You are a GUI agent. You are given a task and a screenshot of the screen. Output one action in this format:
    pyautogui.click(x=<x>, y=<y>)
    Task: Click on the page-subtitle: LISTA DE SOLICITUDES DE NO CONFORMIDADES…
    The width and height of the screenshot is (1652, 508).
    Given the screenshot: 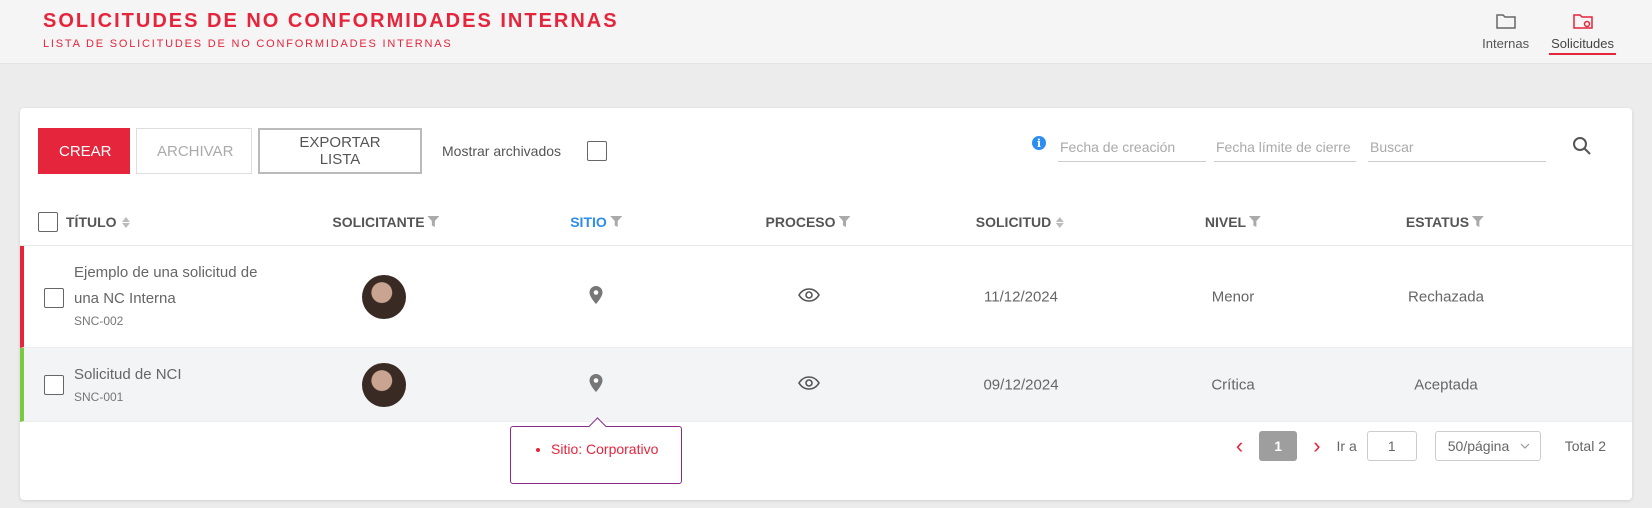 What is the action you would take?
    pyautogui.click(x=248, y=44)
    